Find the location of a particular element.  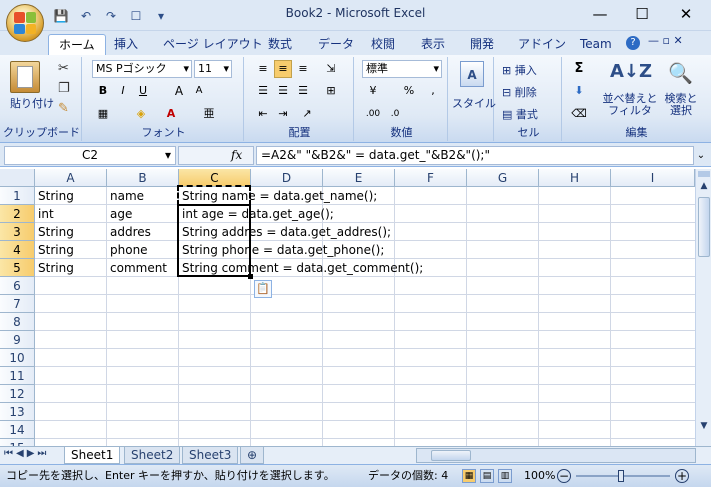

tab-team: Team is located at coordinates (596, 44).